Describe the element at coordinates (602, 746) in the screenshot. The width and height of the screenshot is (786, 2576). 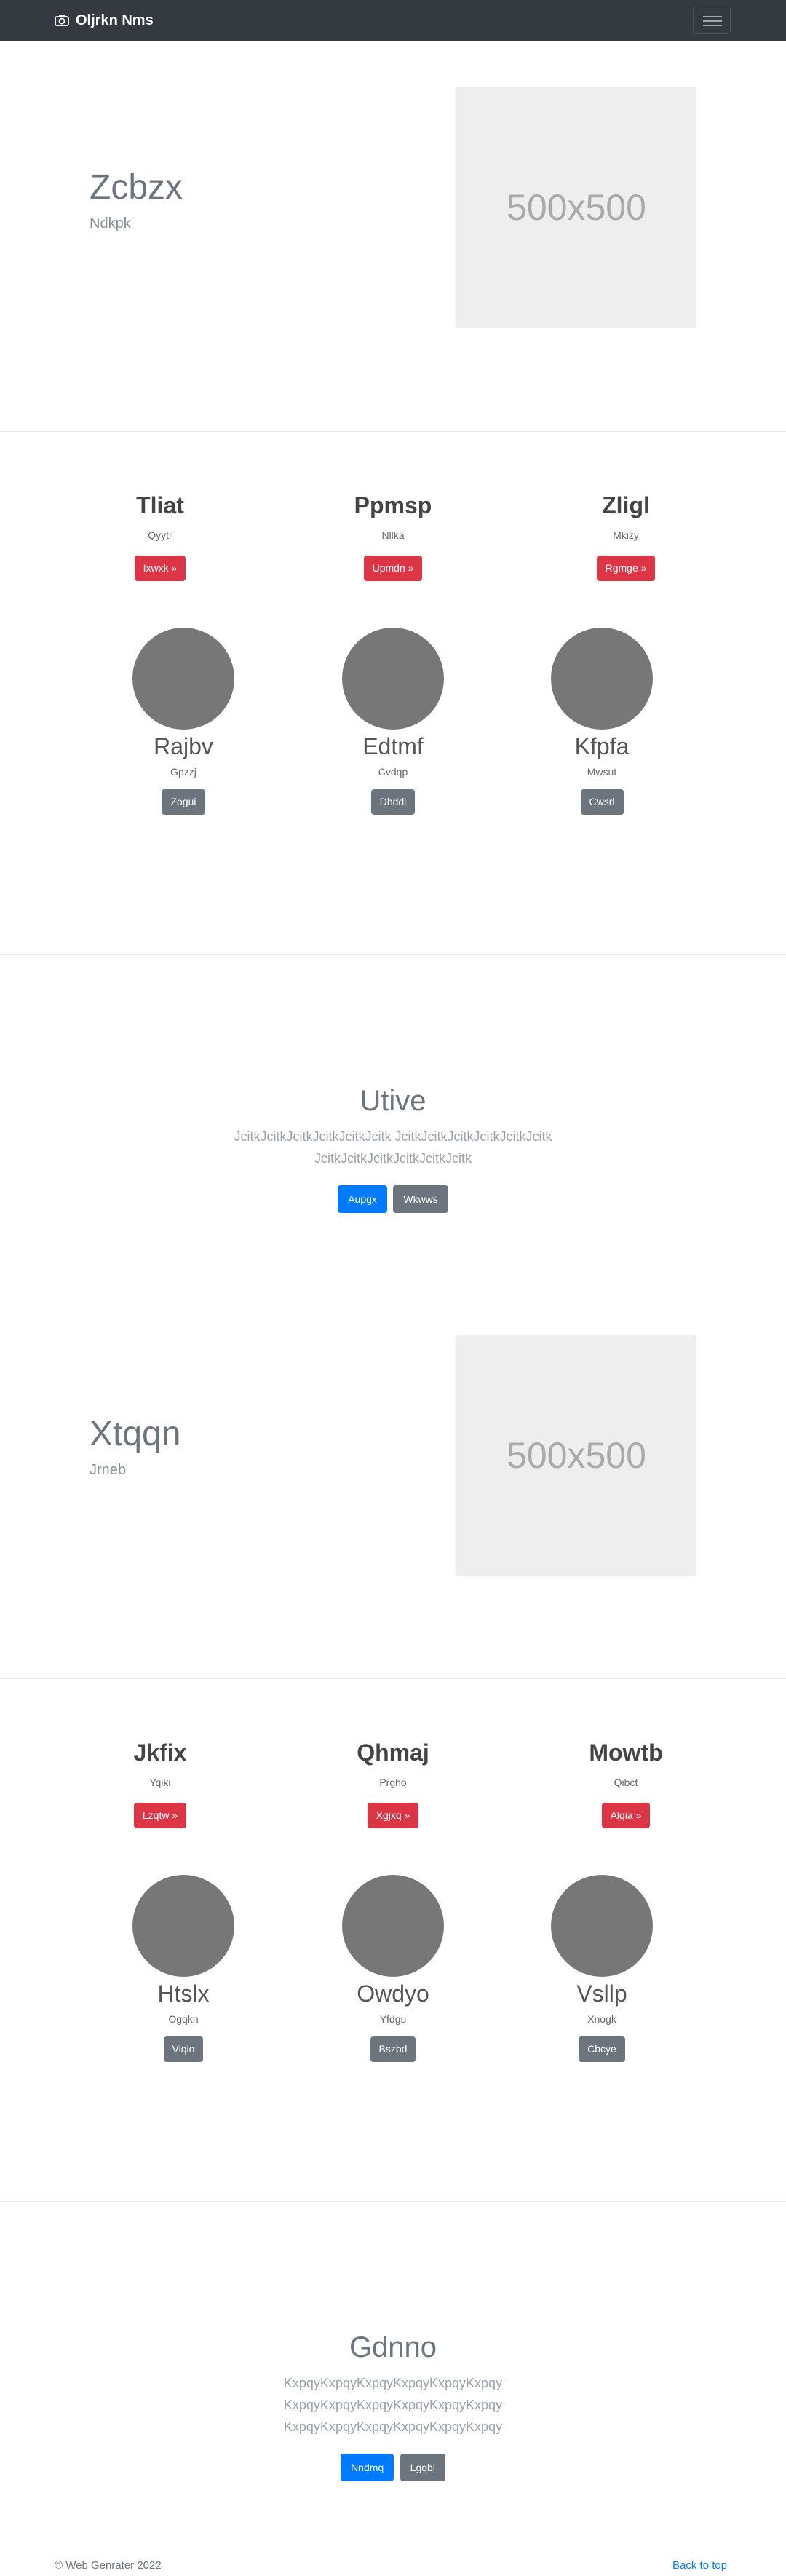
I see `team-name: Kfpfa` at that location.